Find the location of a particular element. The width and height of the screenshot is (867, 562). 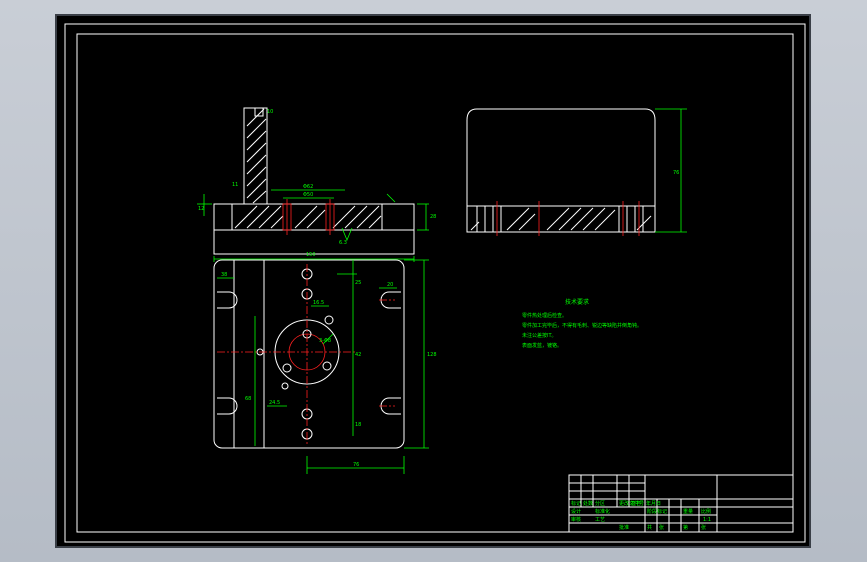

tb-label-10: 比例 is located at coordinates (706, 511).